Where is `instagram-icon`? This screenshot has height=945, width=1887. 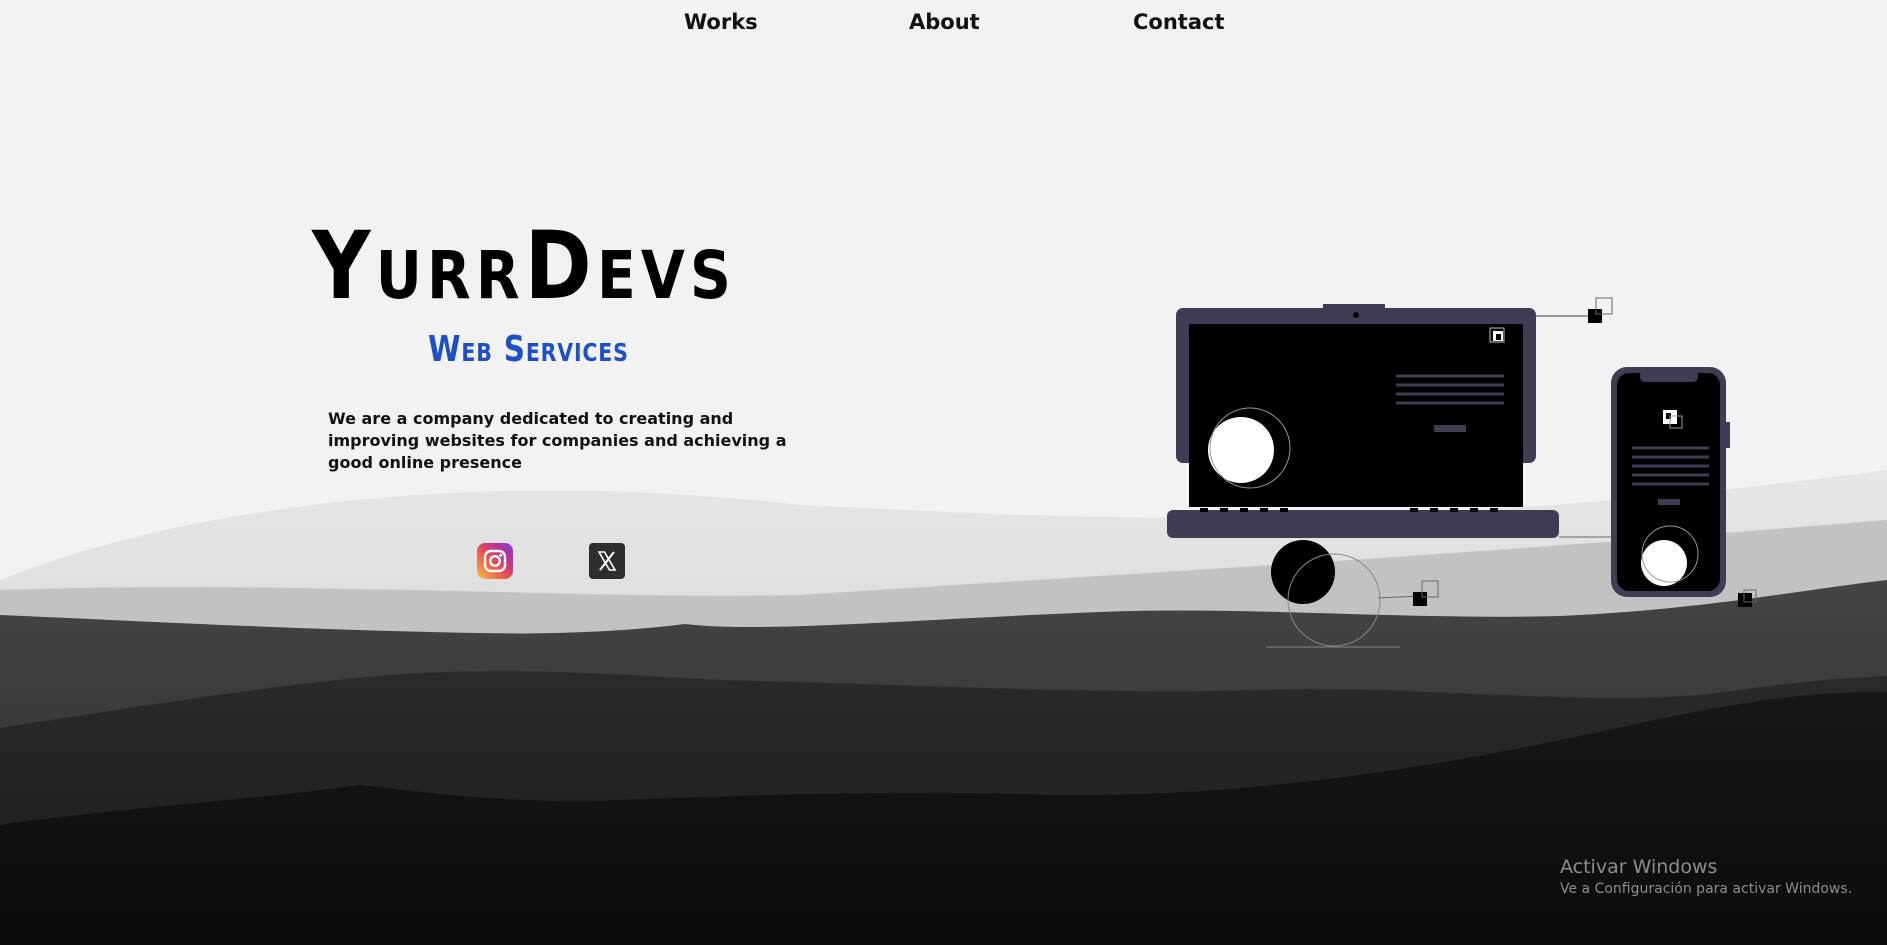
instagram-icon is located at coordinates (495, 561).